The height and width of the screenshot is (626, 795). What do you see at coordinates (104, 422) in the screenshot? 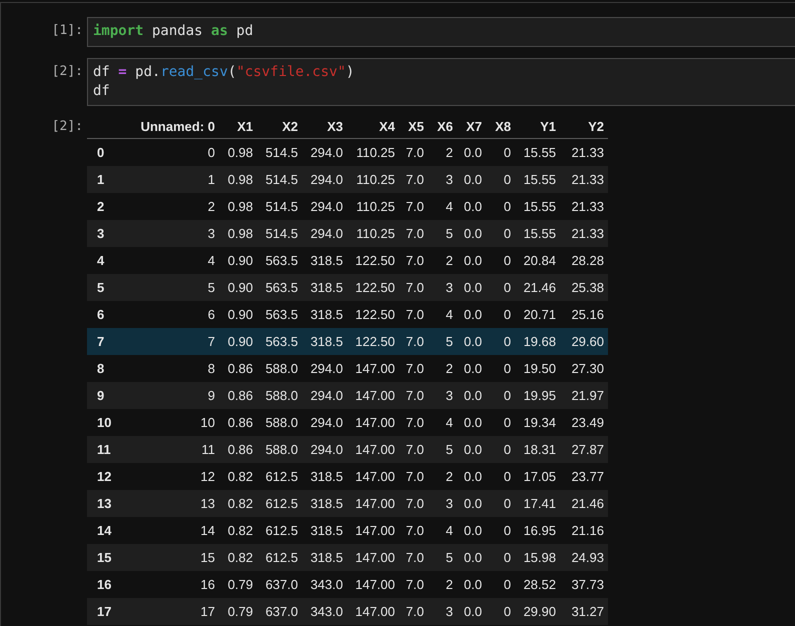
I see `row-index: 10` at bounding box center [104, 422].